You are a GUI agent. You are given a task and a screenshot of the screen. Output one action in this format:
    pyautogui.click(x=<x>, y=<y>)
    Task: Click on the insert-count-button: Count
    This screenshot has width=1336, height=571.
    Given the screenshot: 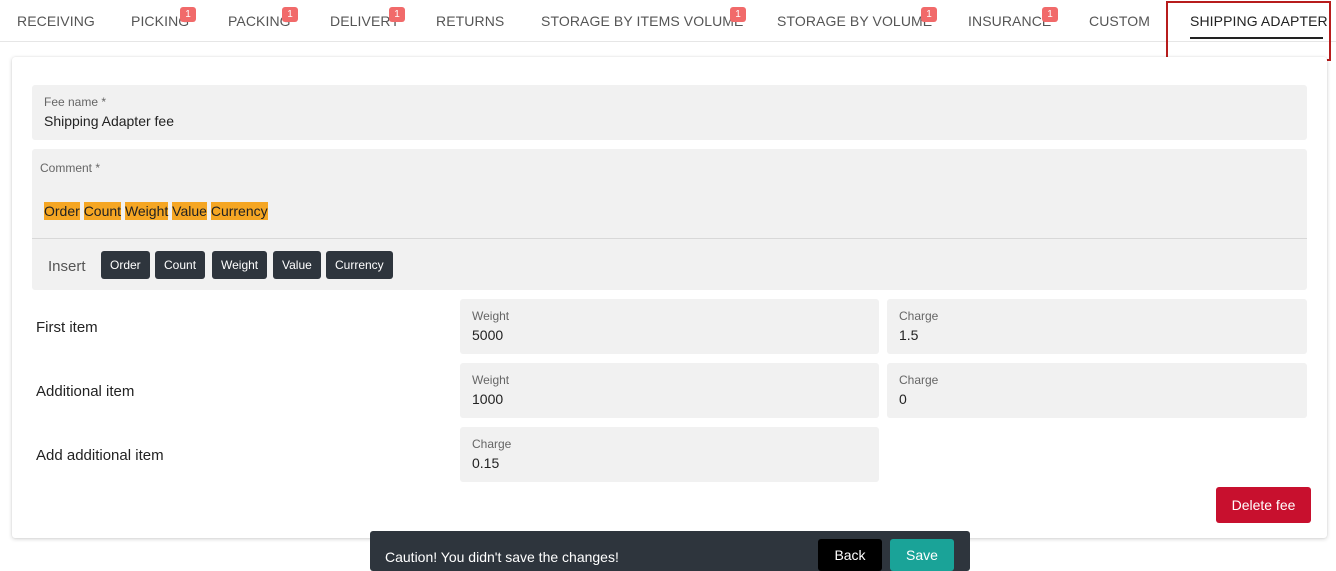 What is the action you would take?
    pyautogui.click(x=180, y=265)
    